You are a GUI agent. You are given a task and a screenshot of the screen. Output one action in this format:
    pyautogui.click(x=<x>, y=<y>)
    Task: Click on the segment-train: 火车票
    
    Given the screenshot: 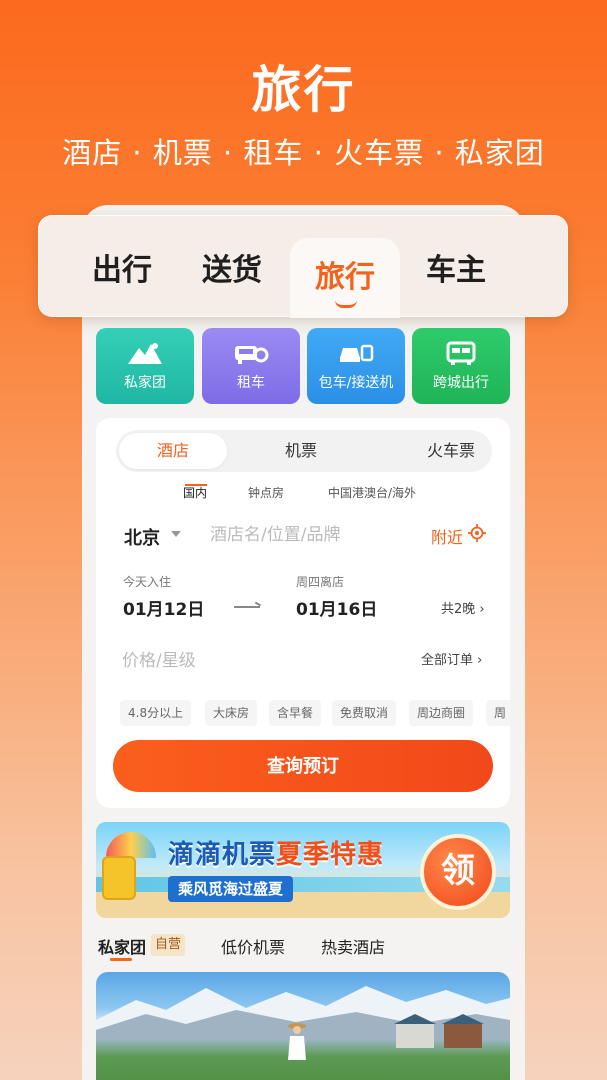 What is the action you would take?
    pyautogui.click(x=451, y=451)
    